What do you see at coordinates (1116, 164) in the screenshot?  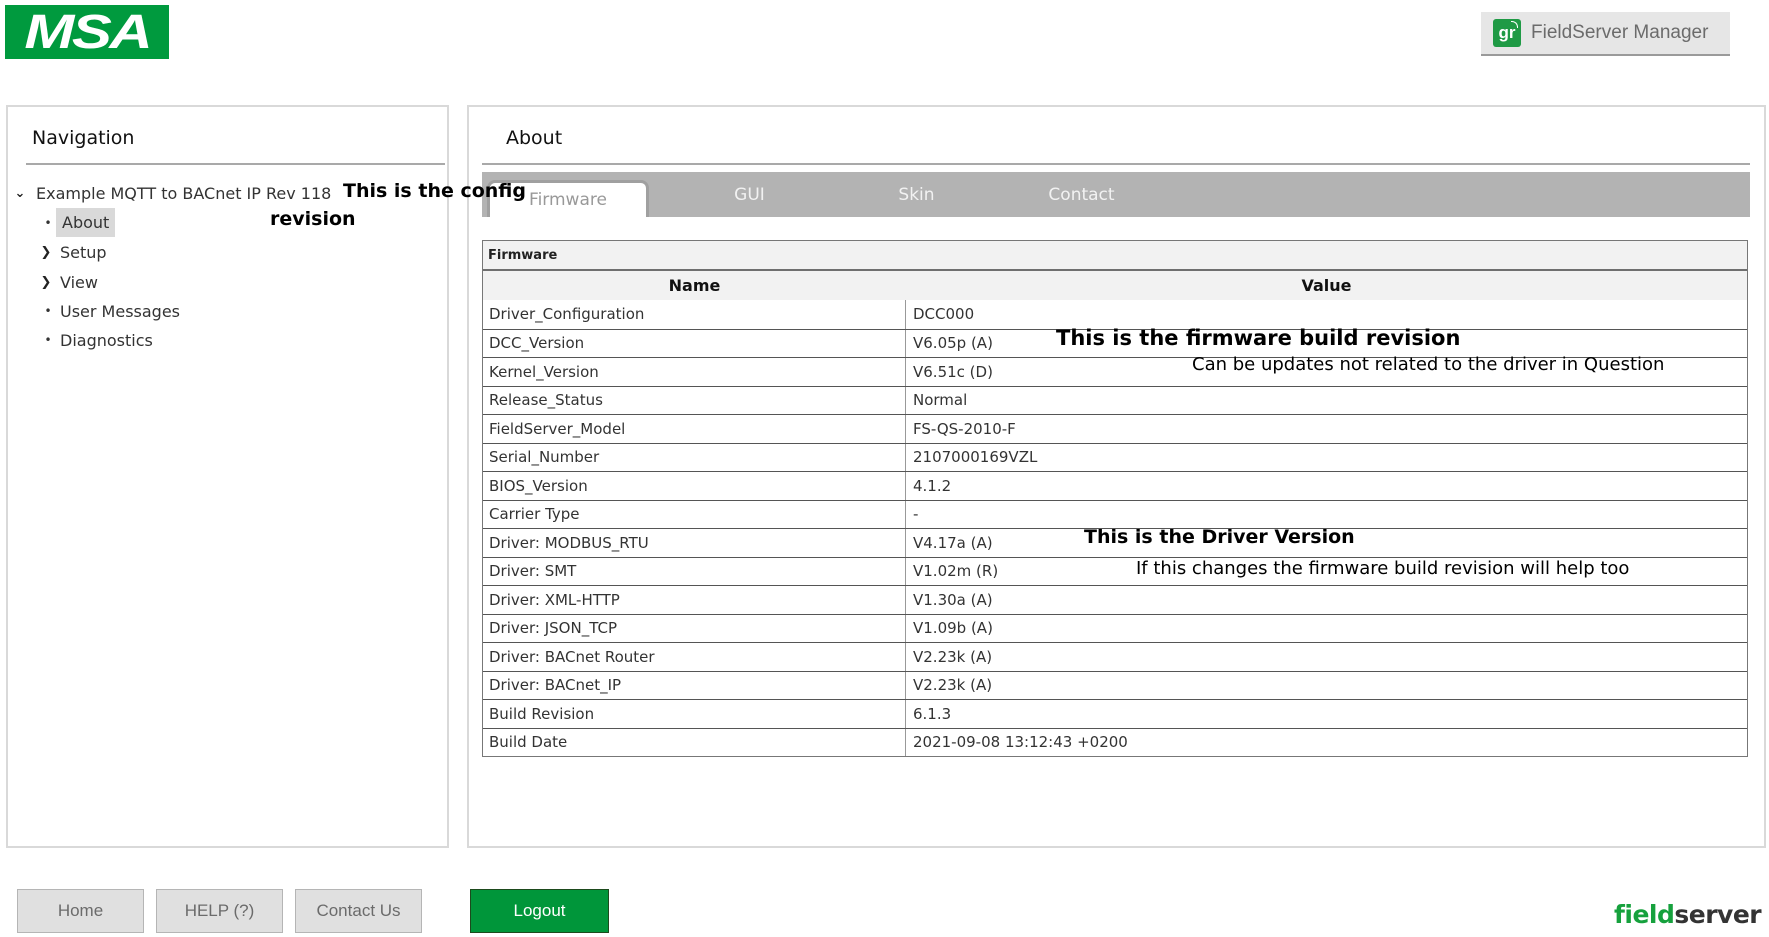 I see `about-divider` at bounding box center [1116, 164].